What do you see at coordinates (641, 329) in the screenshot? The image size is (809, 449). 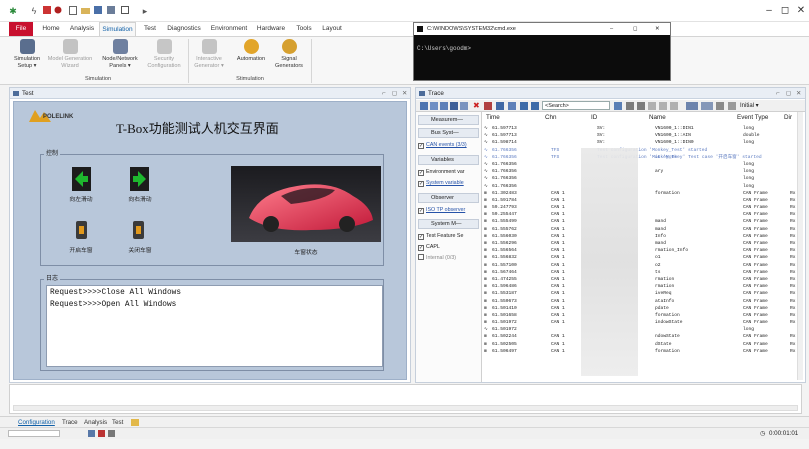 I see `trace-row: ∿ 61.501972 long` at bounding box center [641, 329].